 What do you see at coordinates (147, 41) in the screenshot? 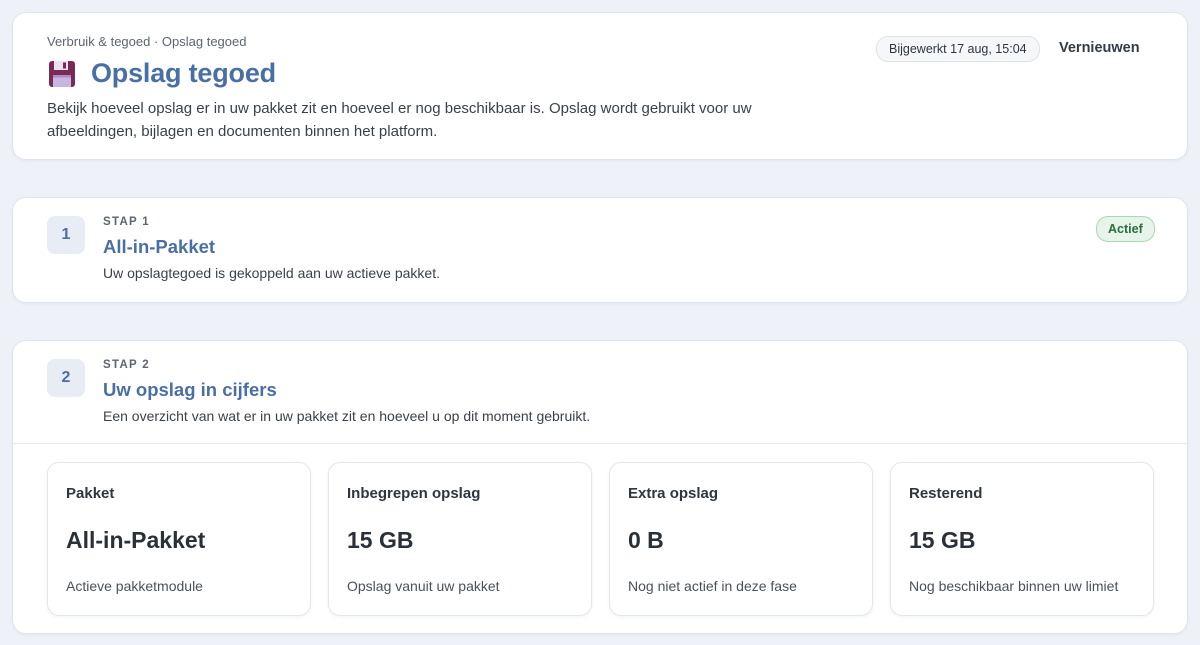
I see `breadcrumb: Verbruik & tegoed · Opslag tegoed` at bounding box center [147, 41].